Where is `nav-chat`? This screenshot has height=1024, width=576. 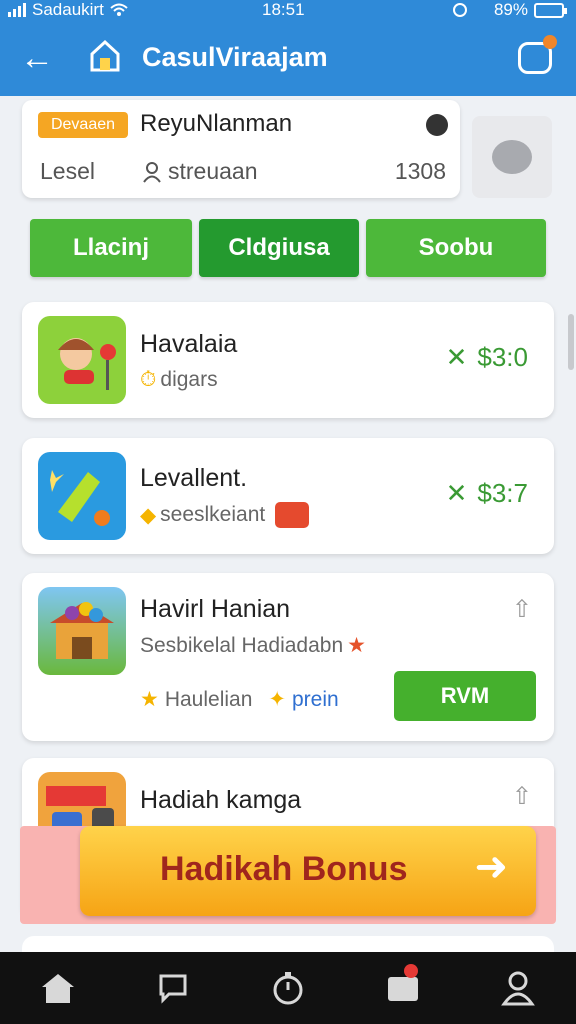
nav-chat is located at coordinates (172, 988).